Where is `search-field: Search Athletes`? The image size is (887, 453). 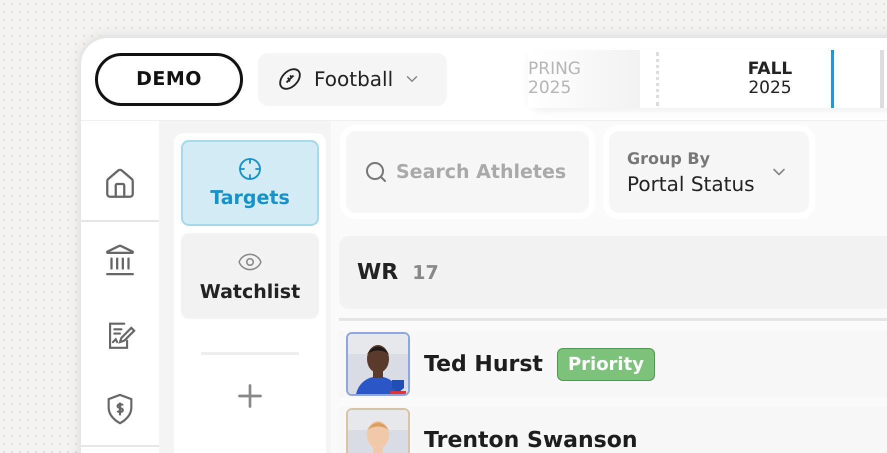 search-field: Search Athletes is located at coordinates (467, 172).